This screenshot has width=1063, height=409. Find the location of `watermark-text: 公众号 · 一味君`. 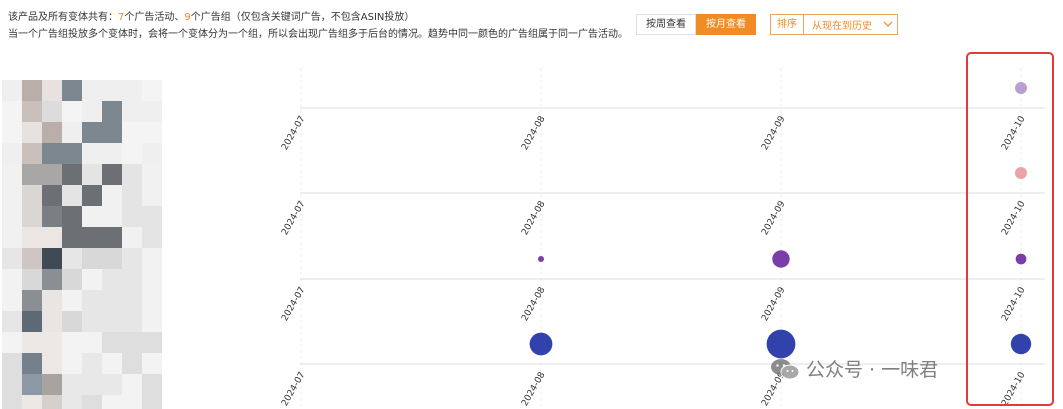

watermark-text: 公众号 · 一味君 is located at coordinates (872, 370).